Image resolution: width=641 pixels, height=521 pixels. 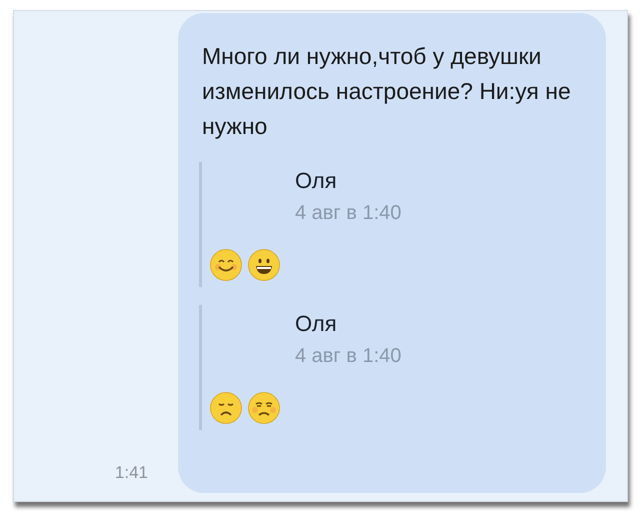 I want to click on sad-face-icon, so click(x=226, y=408).